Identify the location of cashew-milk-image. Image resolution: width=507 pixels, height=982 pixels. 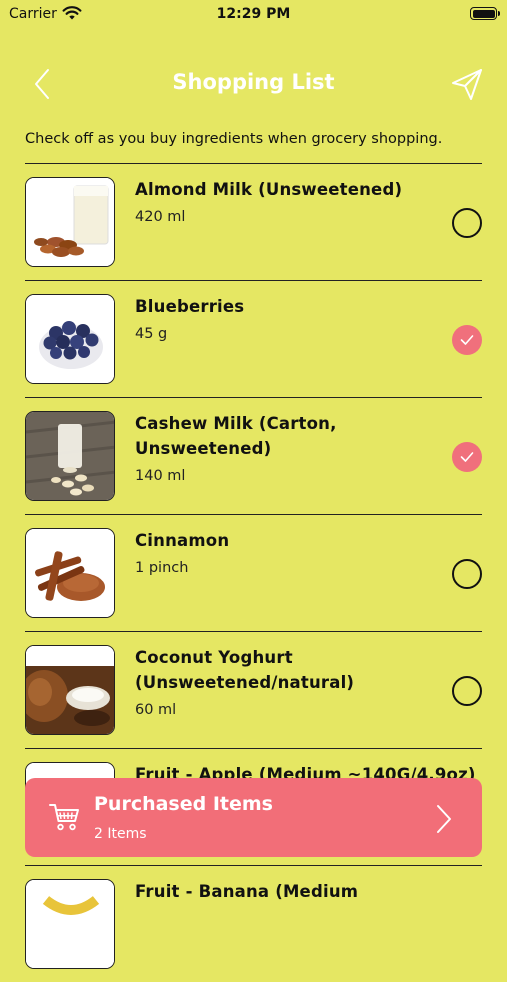
(70, 456).